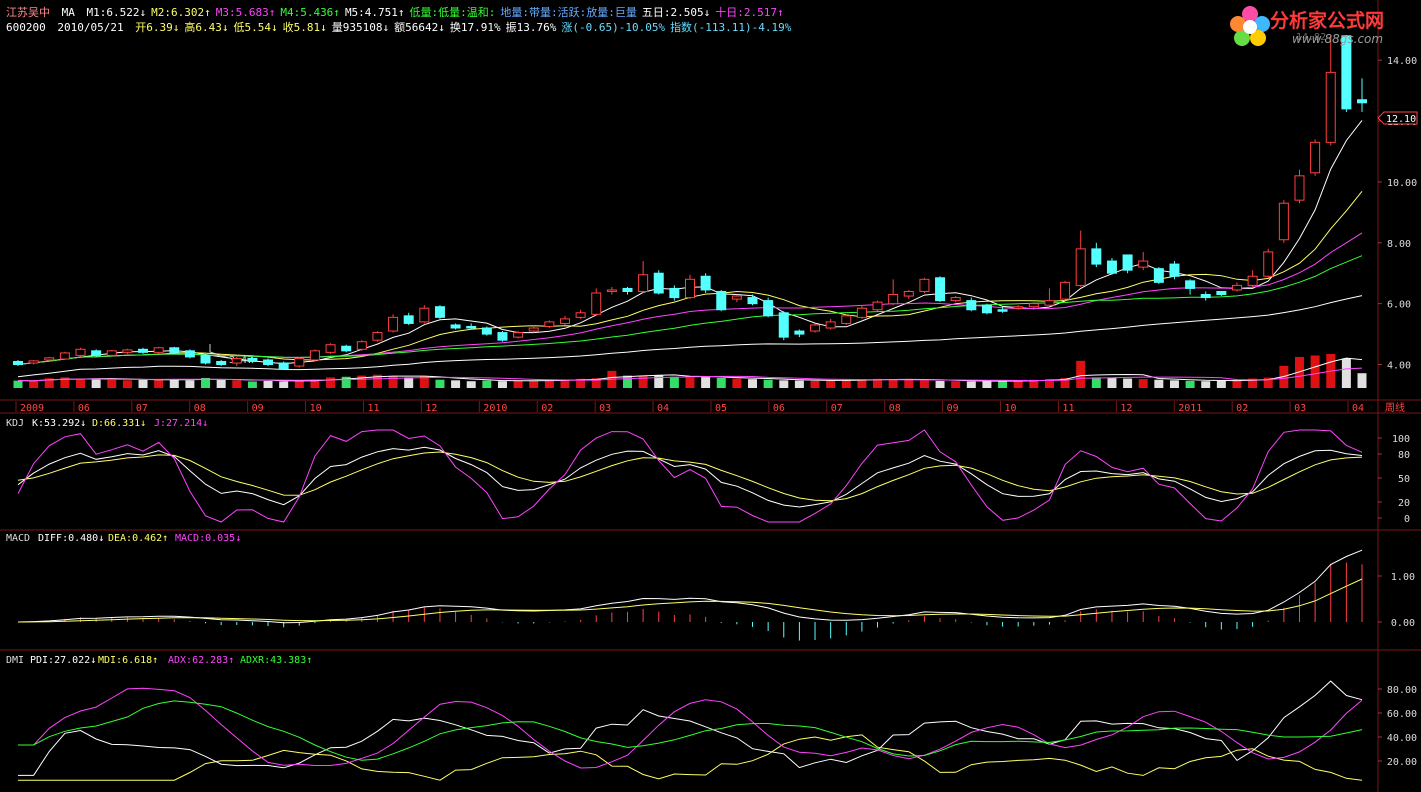  I want to click on dmi-adxr-value: ADXR:43.383↑, so click(276, 660).